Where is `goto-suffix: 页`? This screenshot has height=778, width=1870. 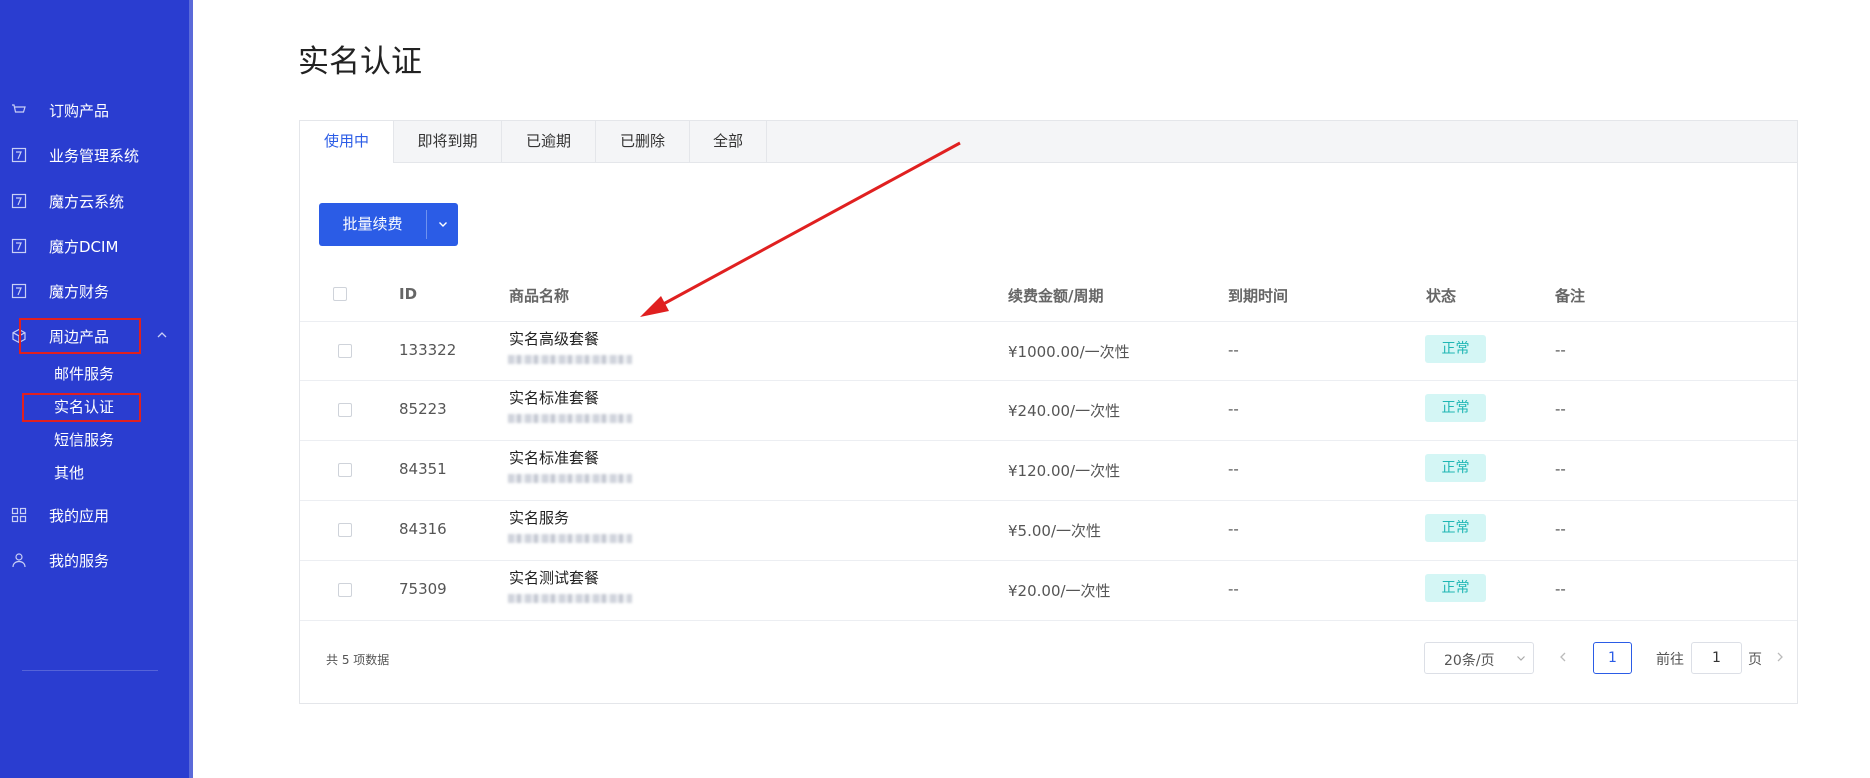
goto-suffix: 页 is located at coordinates (1755, 660).